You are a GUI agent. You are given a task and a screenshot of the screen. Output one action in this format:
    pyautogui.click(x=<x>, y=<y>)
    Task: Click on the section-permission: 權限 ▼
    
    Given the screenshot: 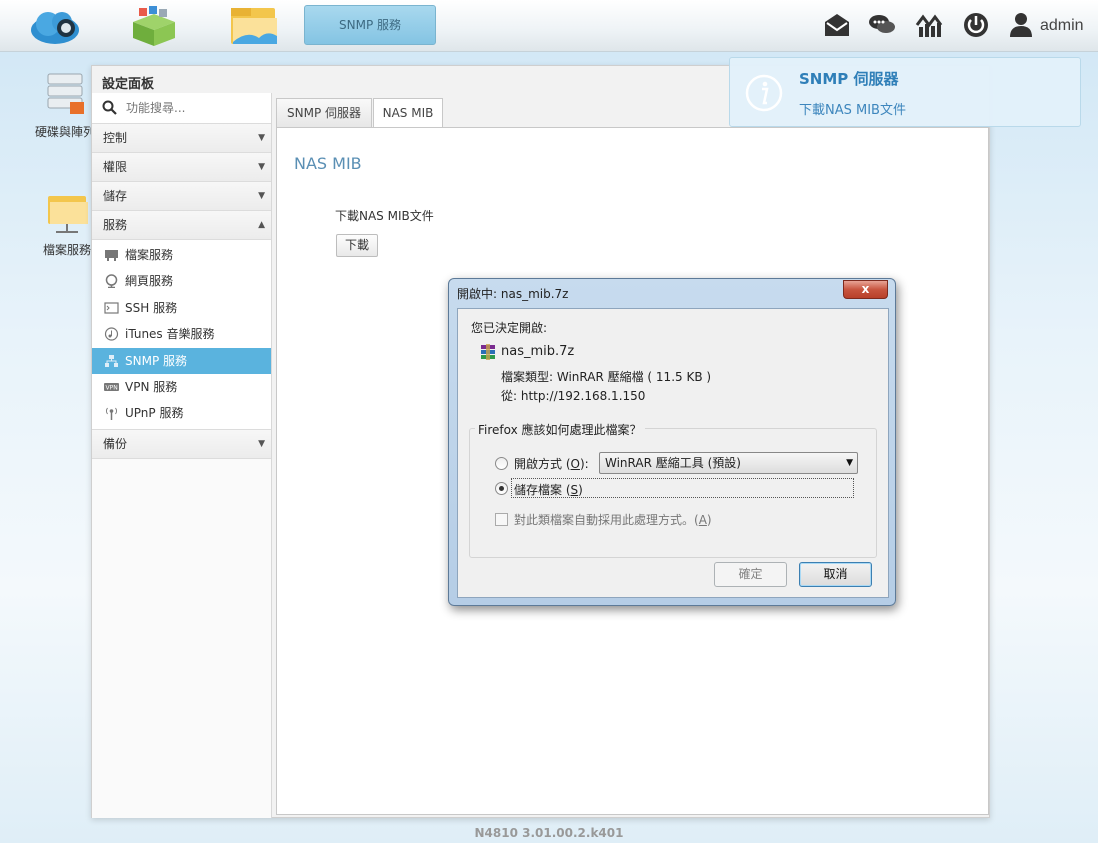 What is the action you would take?
    pyautogui.click(x=181, y=167)
    